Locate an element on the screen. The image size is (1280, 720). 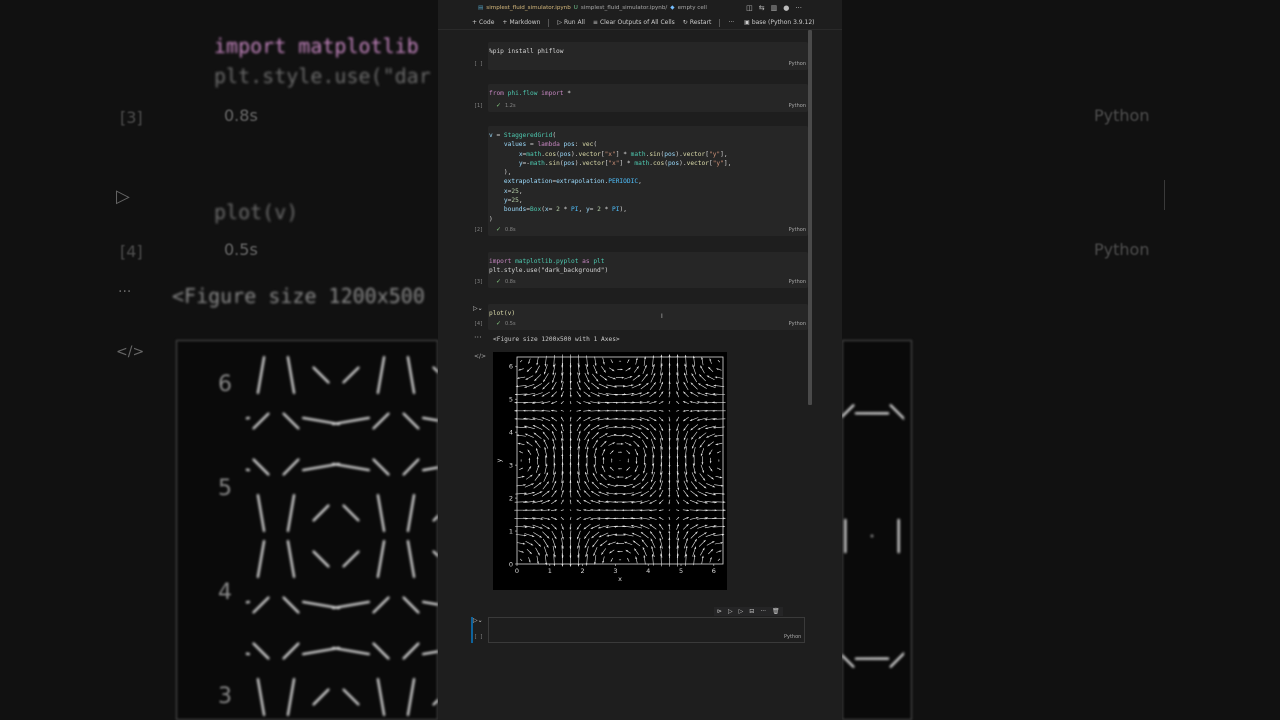
clear-outputs-button: ≡ Clear Outputs of All Cells is located at coordinates (634, 22).